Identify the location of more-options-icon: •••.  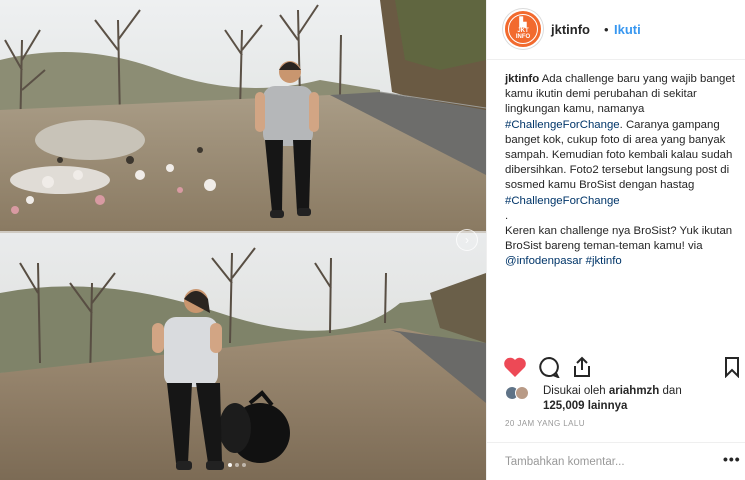
(732, 459).